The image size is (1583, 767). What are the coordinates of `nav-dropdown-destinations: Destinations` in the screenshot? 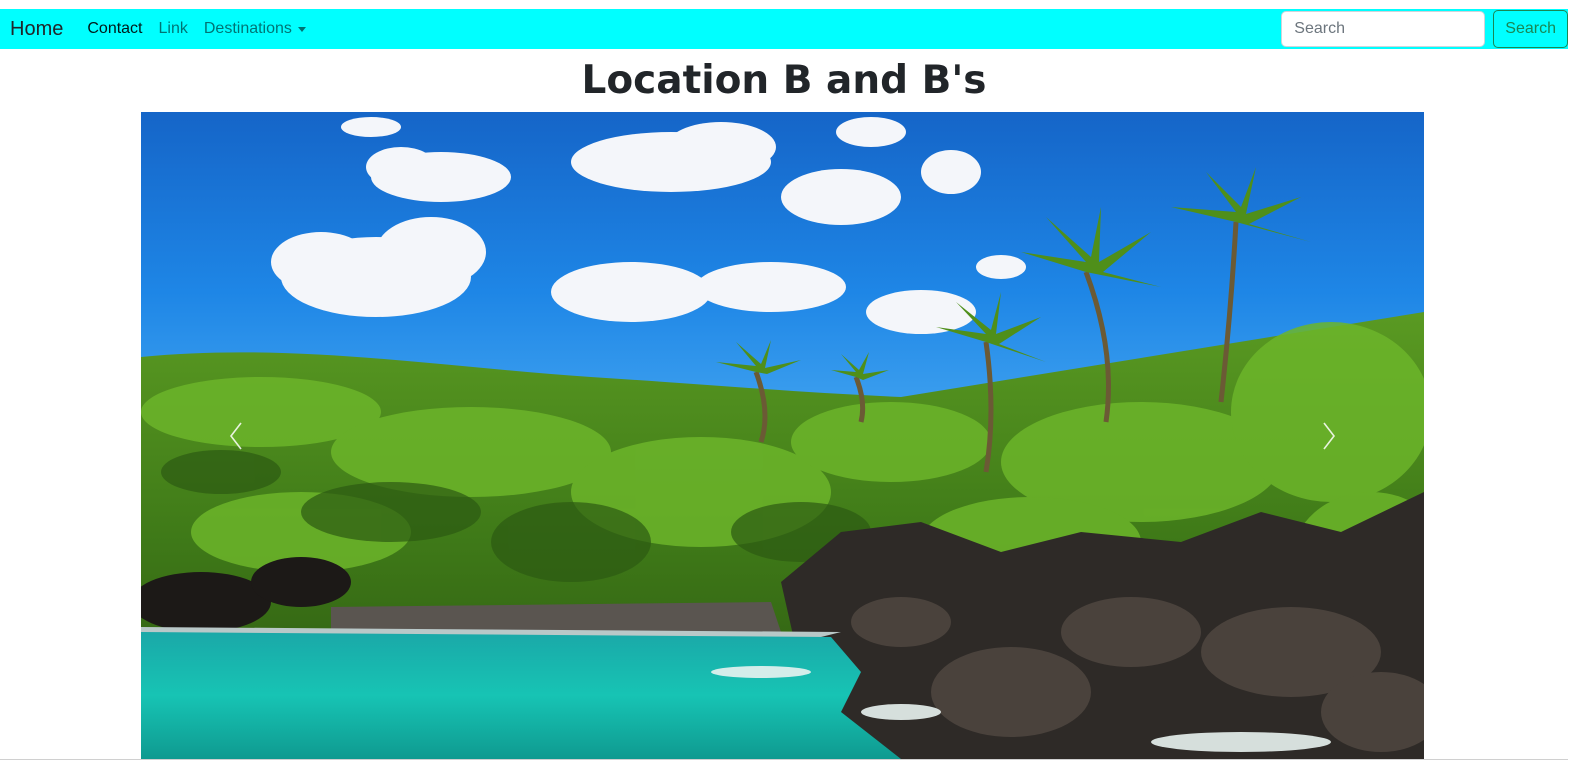 It's located at (255, 29).